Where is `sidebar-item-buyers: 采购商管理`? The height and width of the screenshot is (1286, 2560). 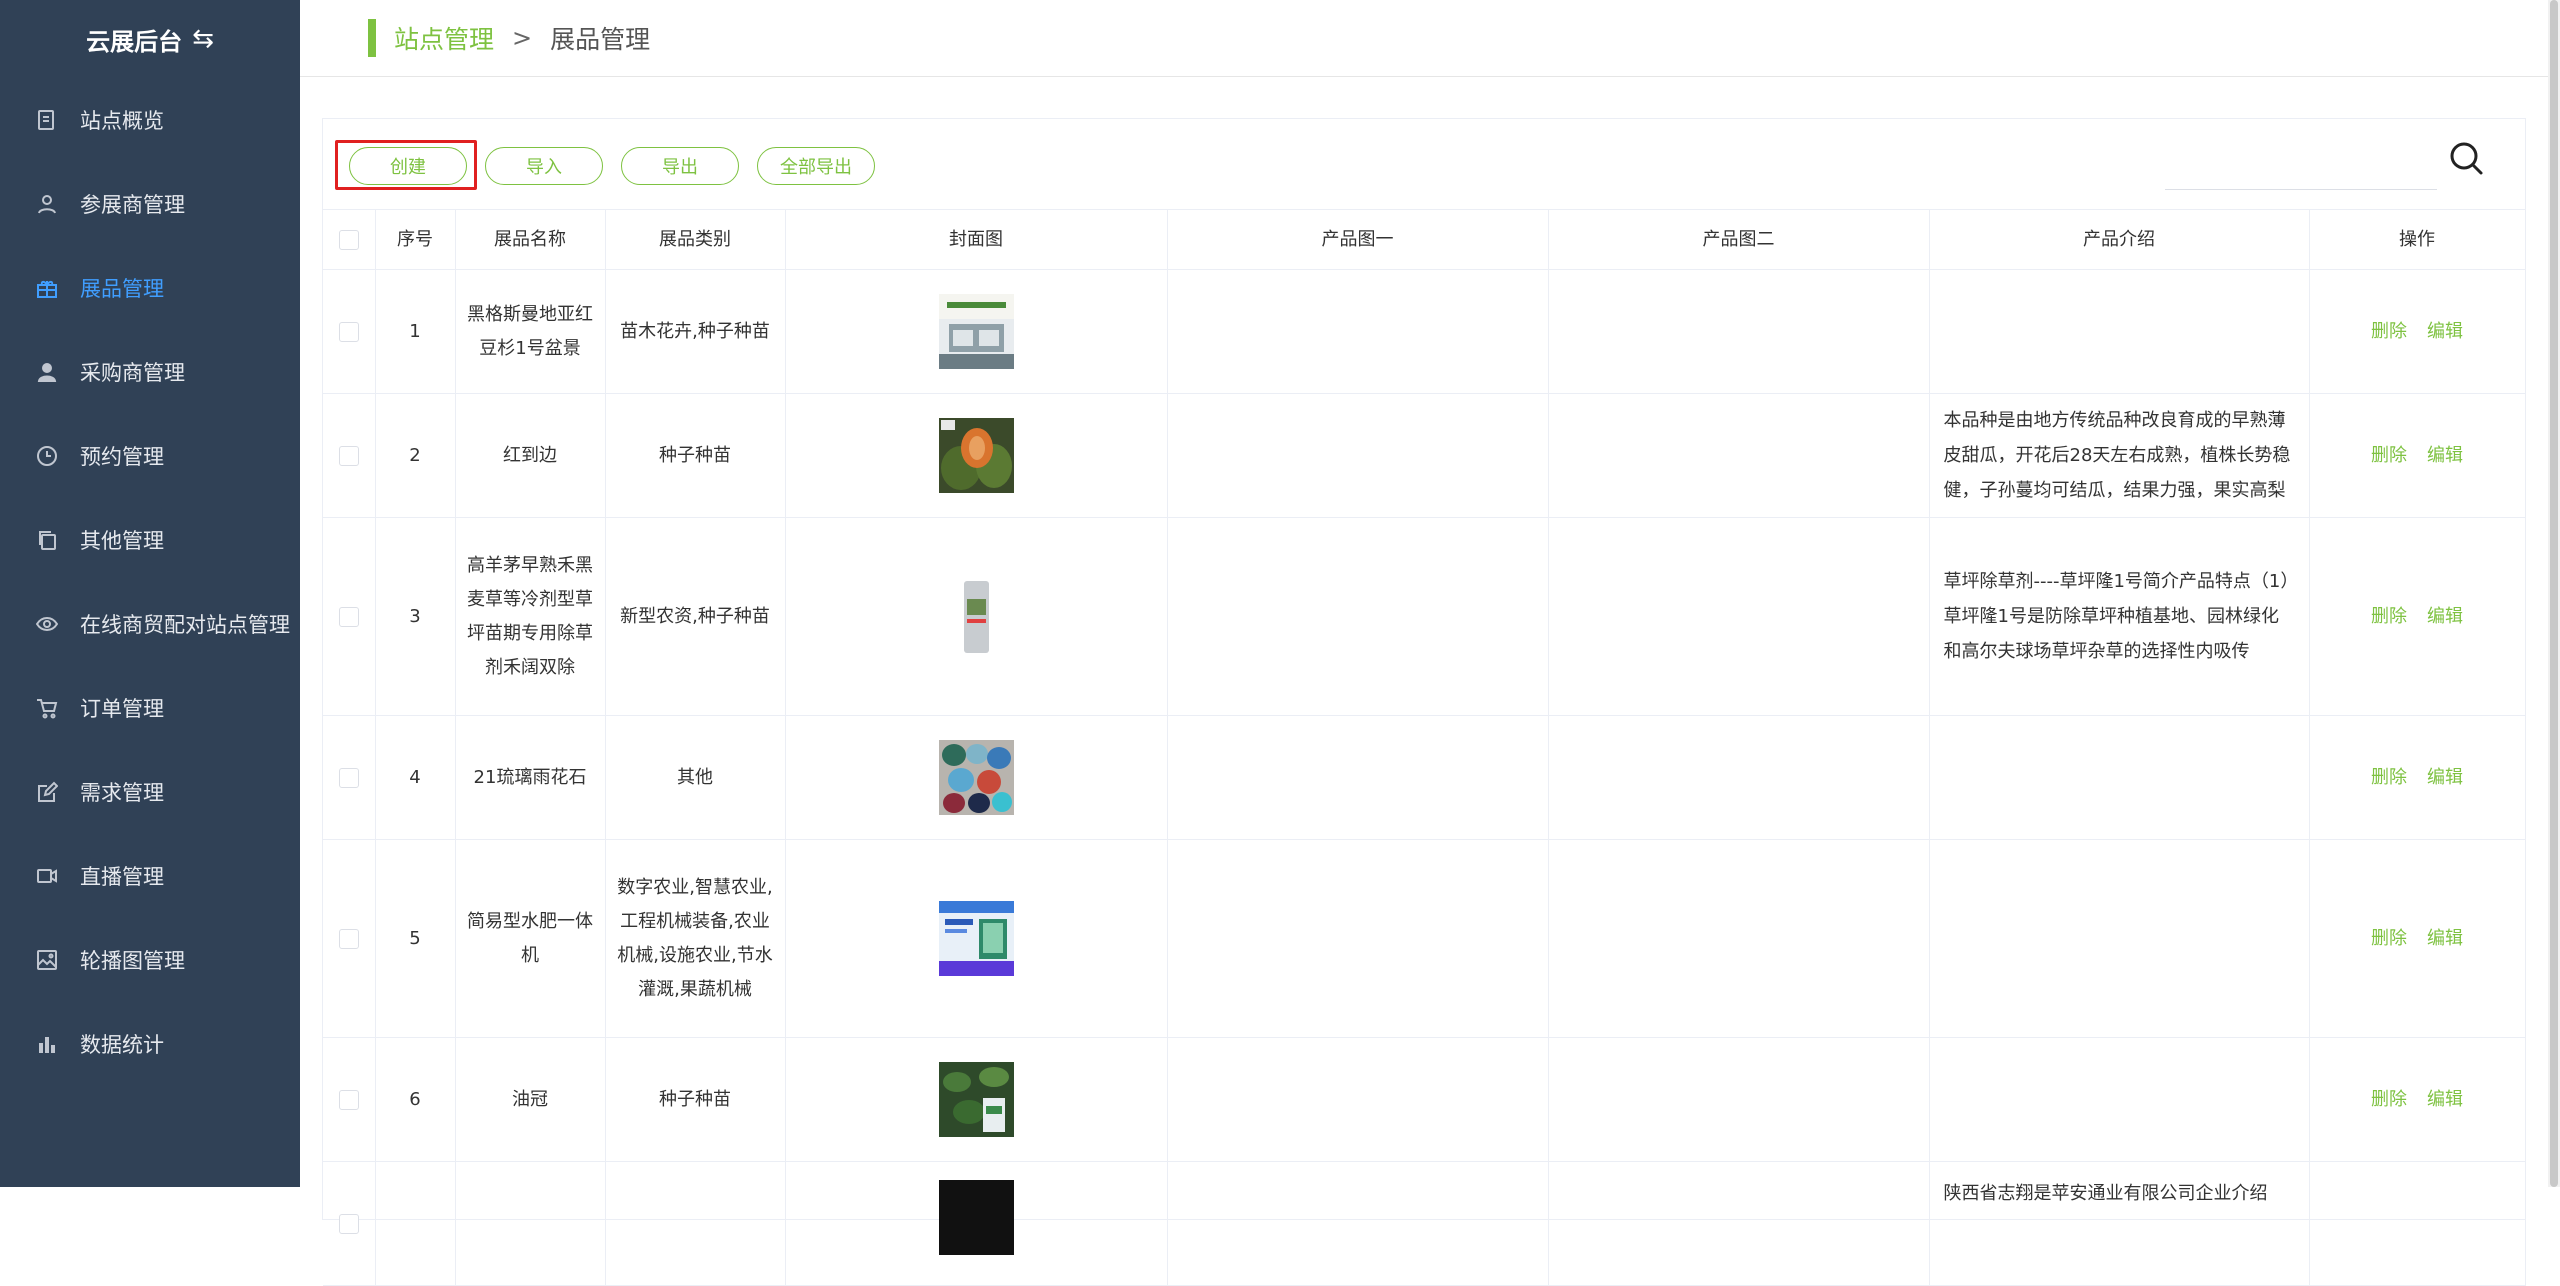
sidebar-item-buyers: 采购商管理 is located at coordinates (150, 372).